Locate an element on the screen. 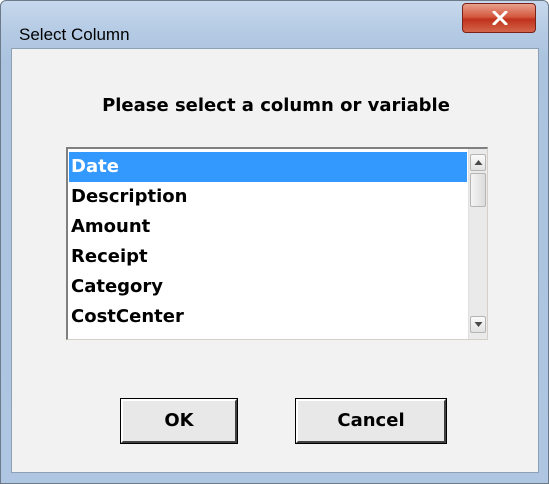  ok-button: OK is located at coordinates (179, 421).